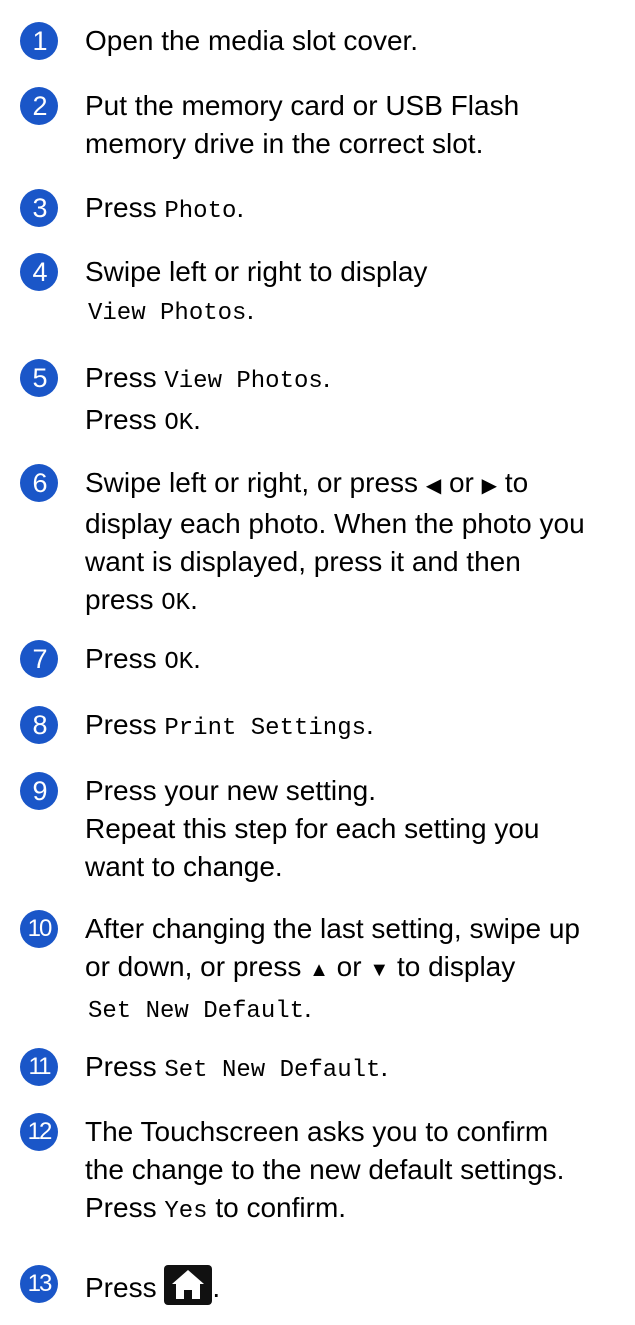  What do you see at coordinates (143, 659) in the screenshot?
I see `step-text: Press OK.` at bounding box center [143, 659].